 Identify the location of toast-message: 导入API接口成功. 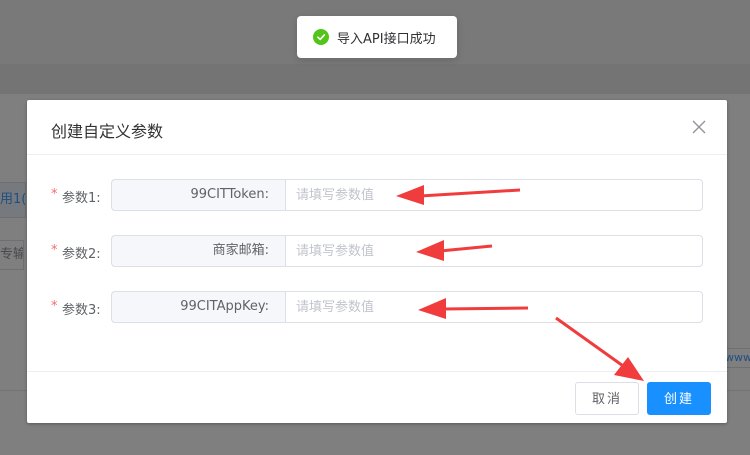
(386, 39).